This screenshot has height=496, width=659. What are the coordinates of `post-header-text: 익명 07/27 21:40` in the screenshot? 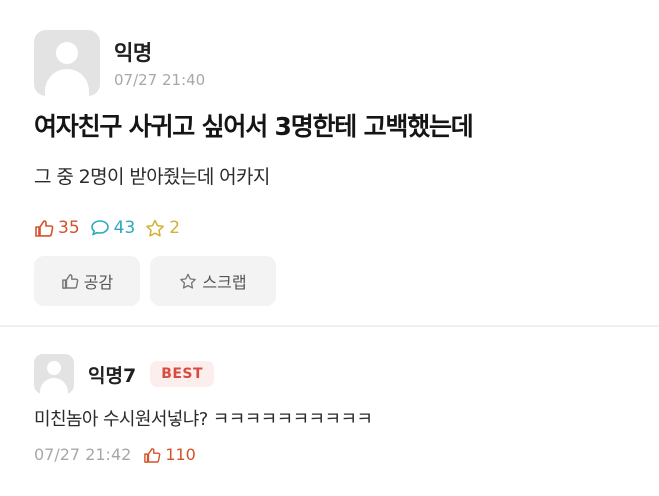 It's located at (159, 63).